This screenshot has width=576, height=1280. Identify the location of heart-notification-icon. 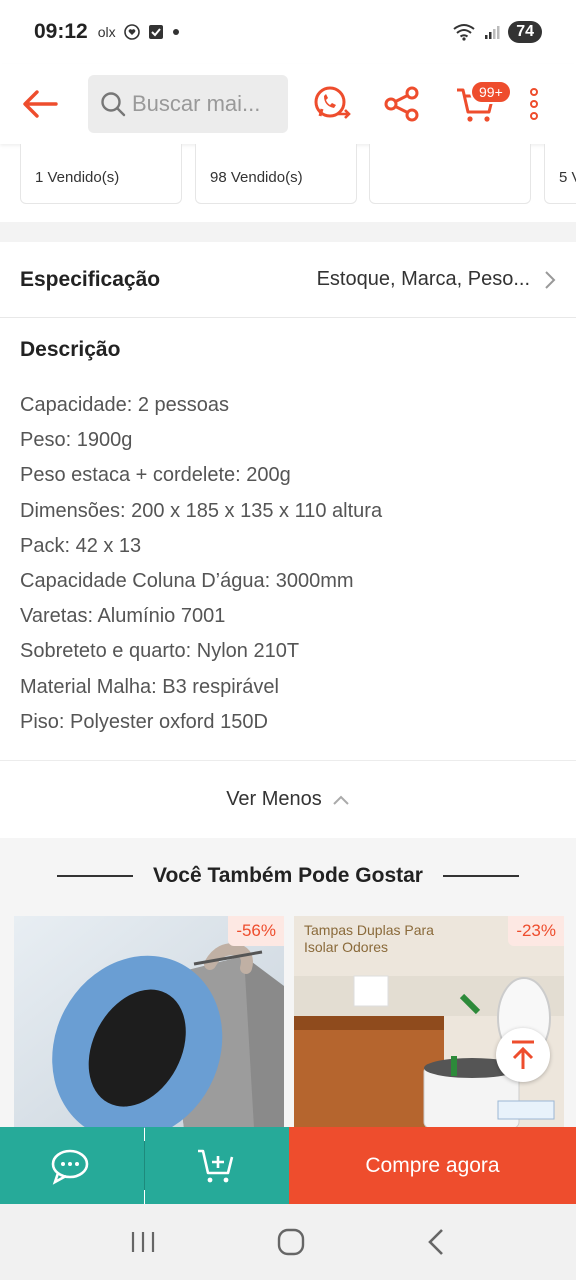
(131, 32).